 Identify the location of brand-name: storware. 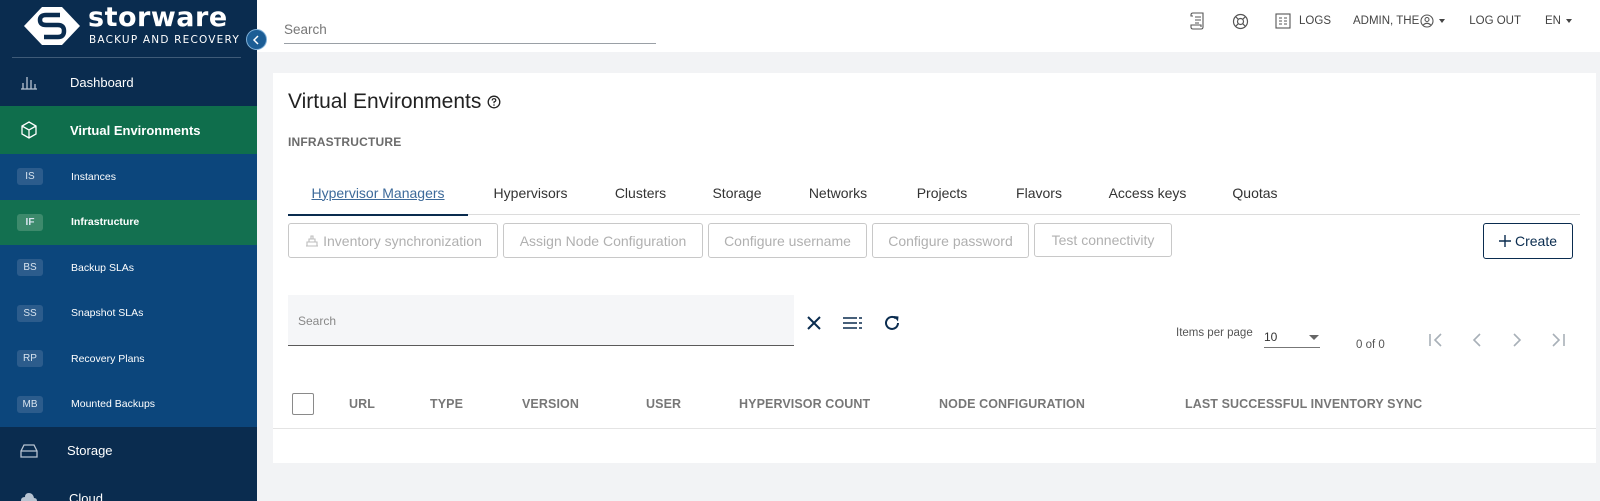
(158, 17).